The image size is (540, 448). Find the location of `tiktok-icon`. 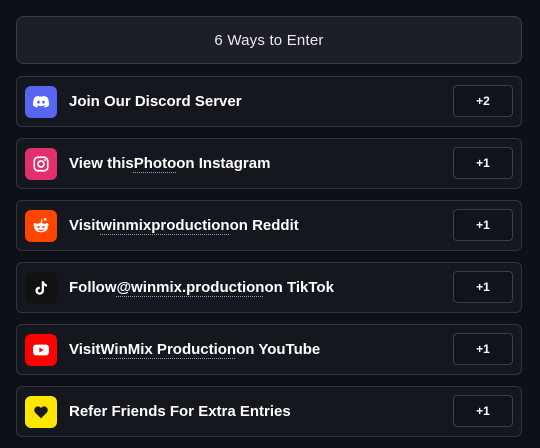

tiktok-icon is located at coordinates (41, 288).